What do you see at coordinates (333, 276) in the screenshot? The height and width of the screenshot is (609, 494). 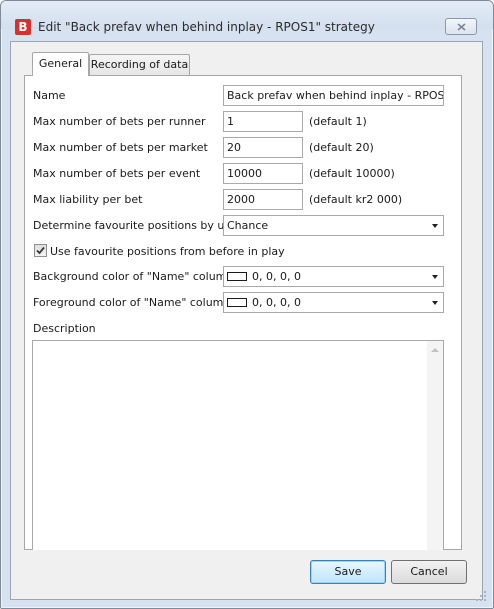 I see `background-color-select: 0, 0, 0, 0` at bounding box center [333, 276].